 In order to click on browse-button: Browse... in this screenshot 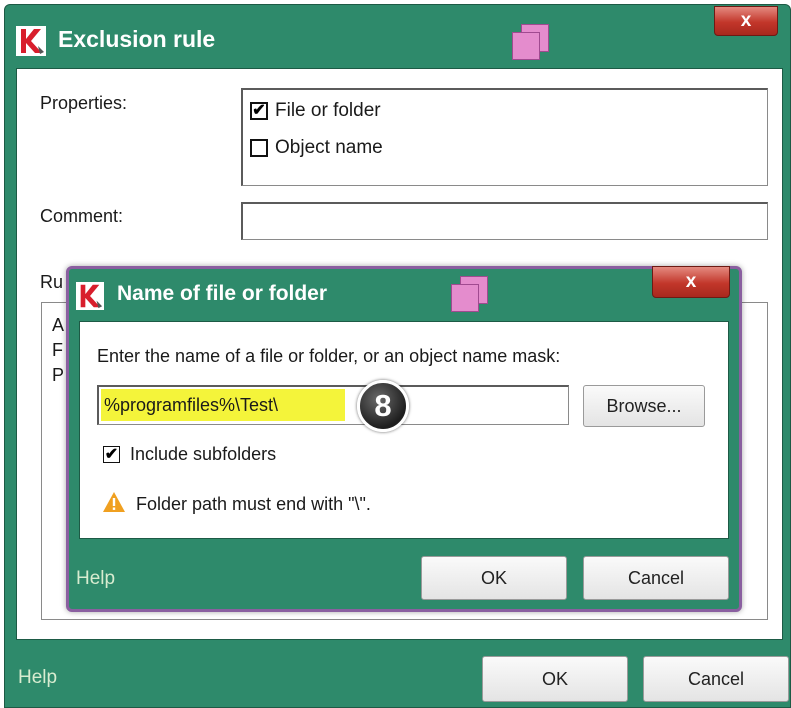, I will do `click(644, 406)`.